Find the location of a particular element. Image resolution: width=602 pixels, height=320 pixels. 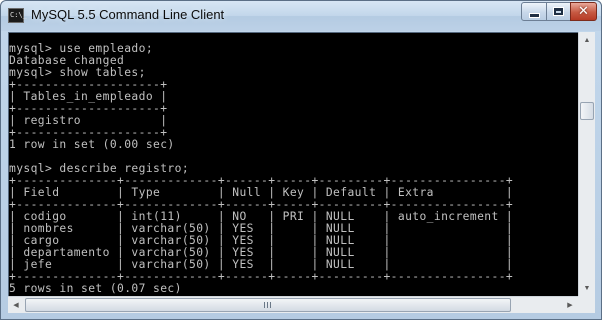

arrow-down-icon: ▼ is located at coordinates (587, 288).